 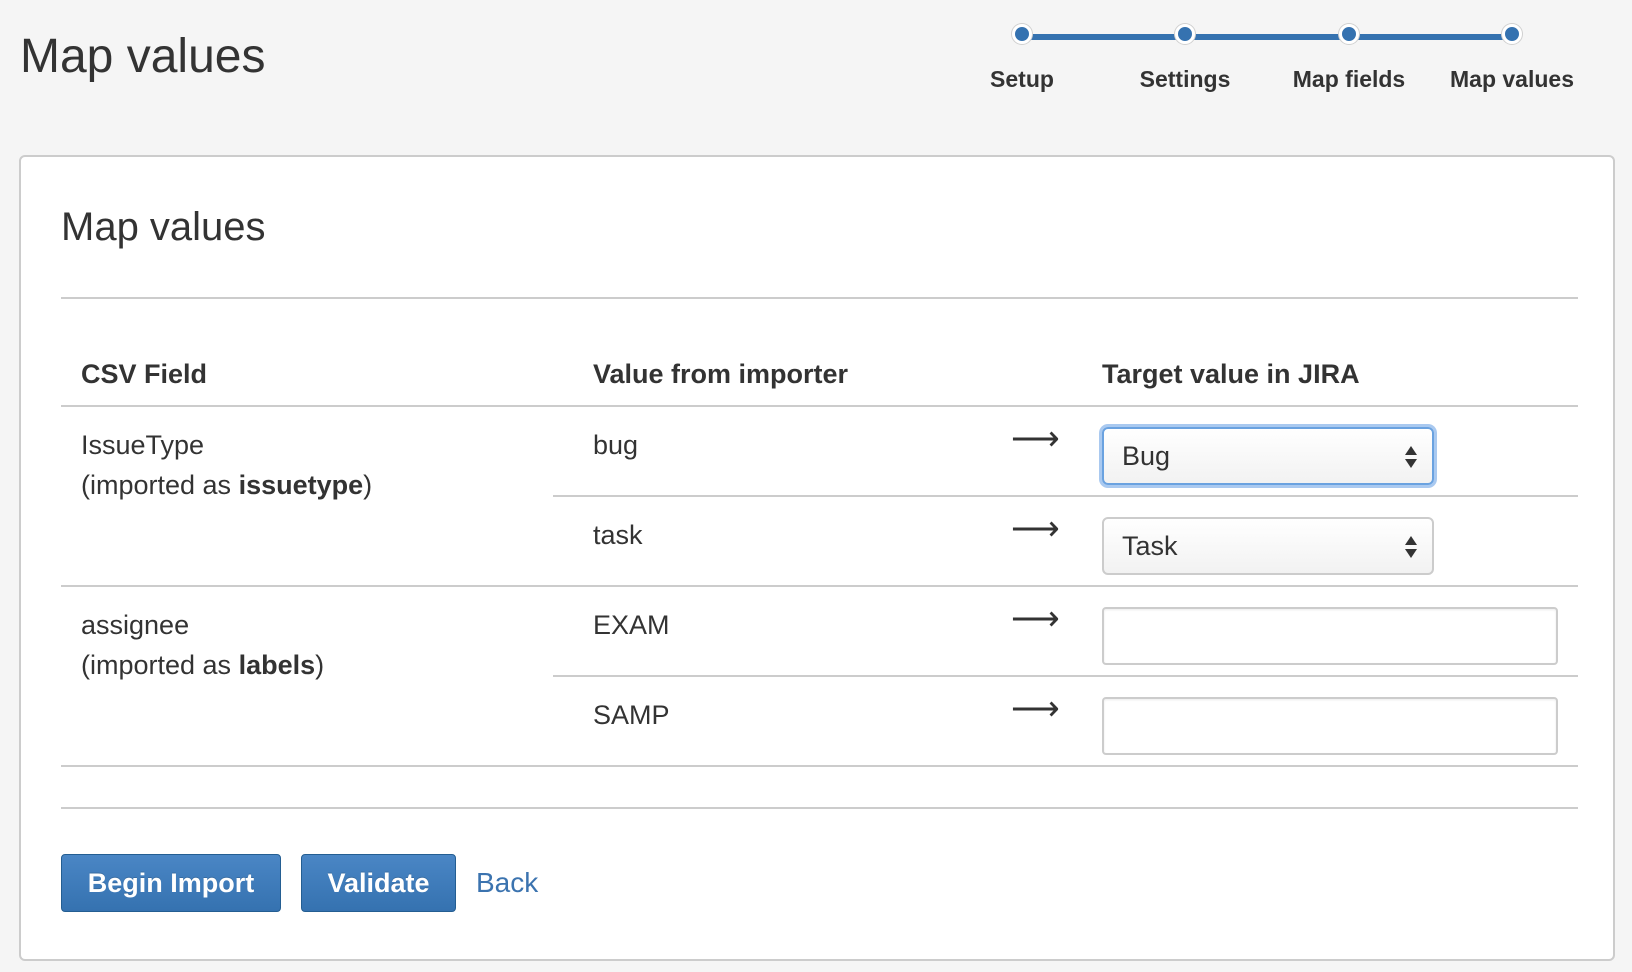 I want to click on column-header-target-value: Target value in JIRA, so click(x=1231, y=374).